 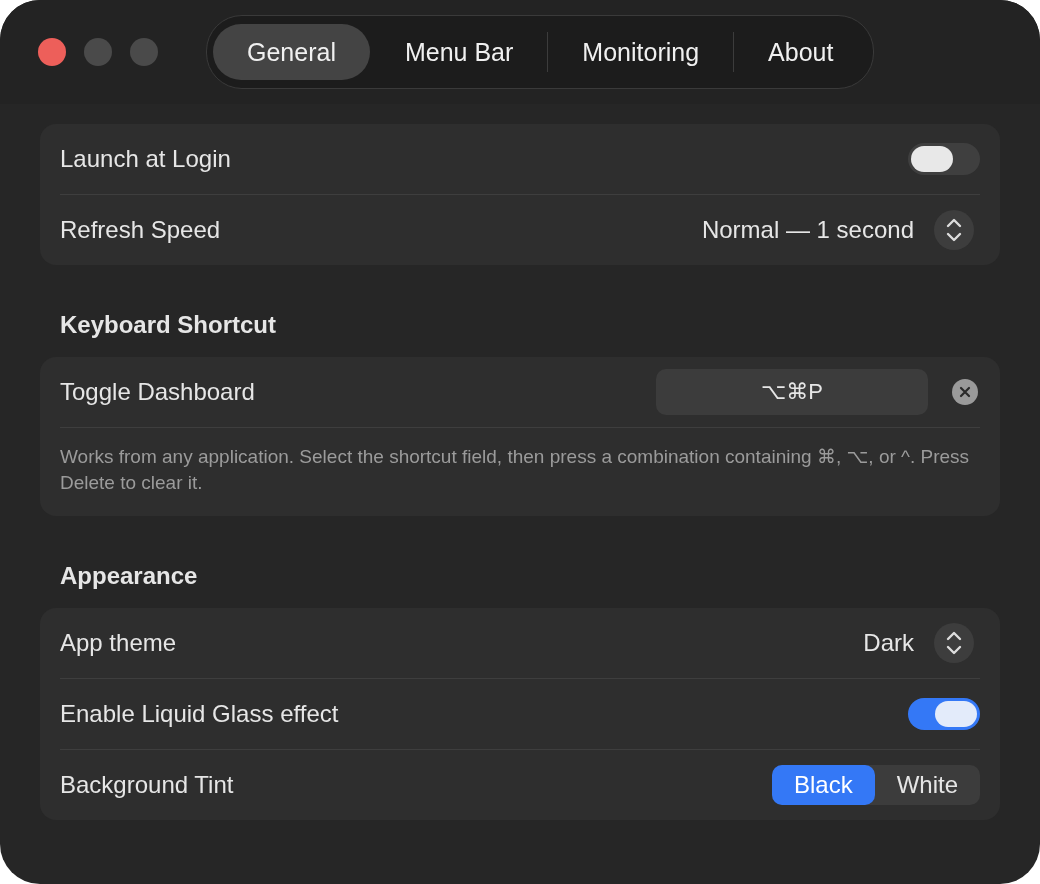 What do you see at coordinates (459, 52) in the screenshot?
I see `tab: Menu Bar` at bounding box center [459, 52].